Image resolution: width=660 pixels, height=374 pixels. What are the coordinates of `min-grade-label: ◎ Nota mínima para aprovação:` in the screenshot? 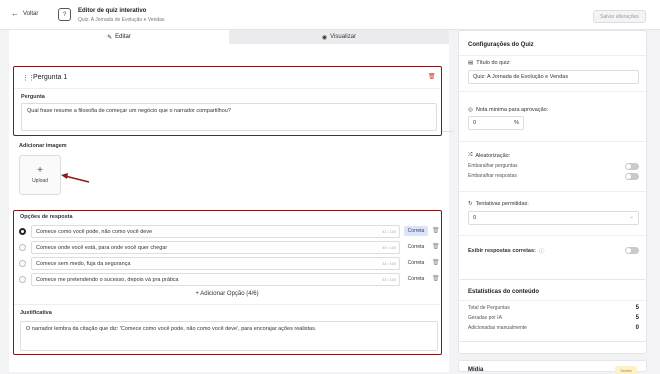 It's located at (508, 110).